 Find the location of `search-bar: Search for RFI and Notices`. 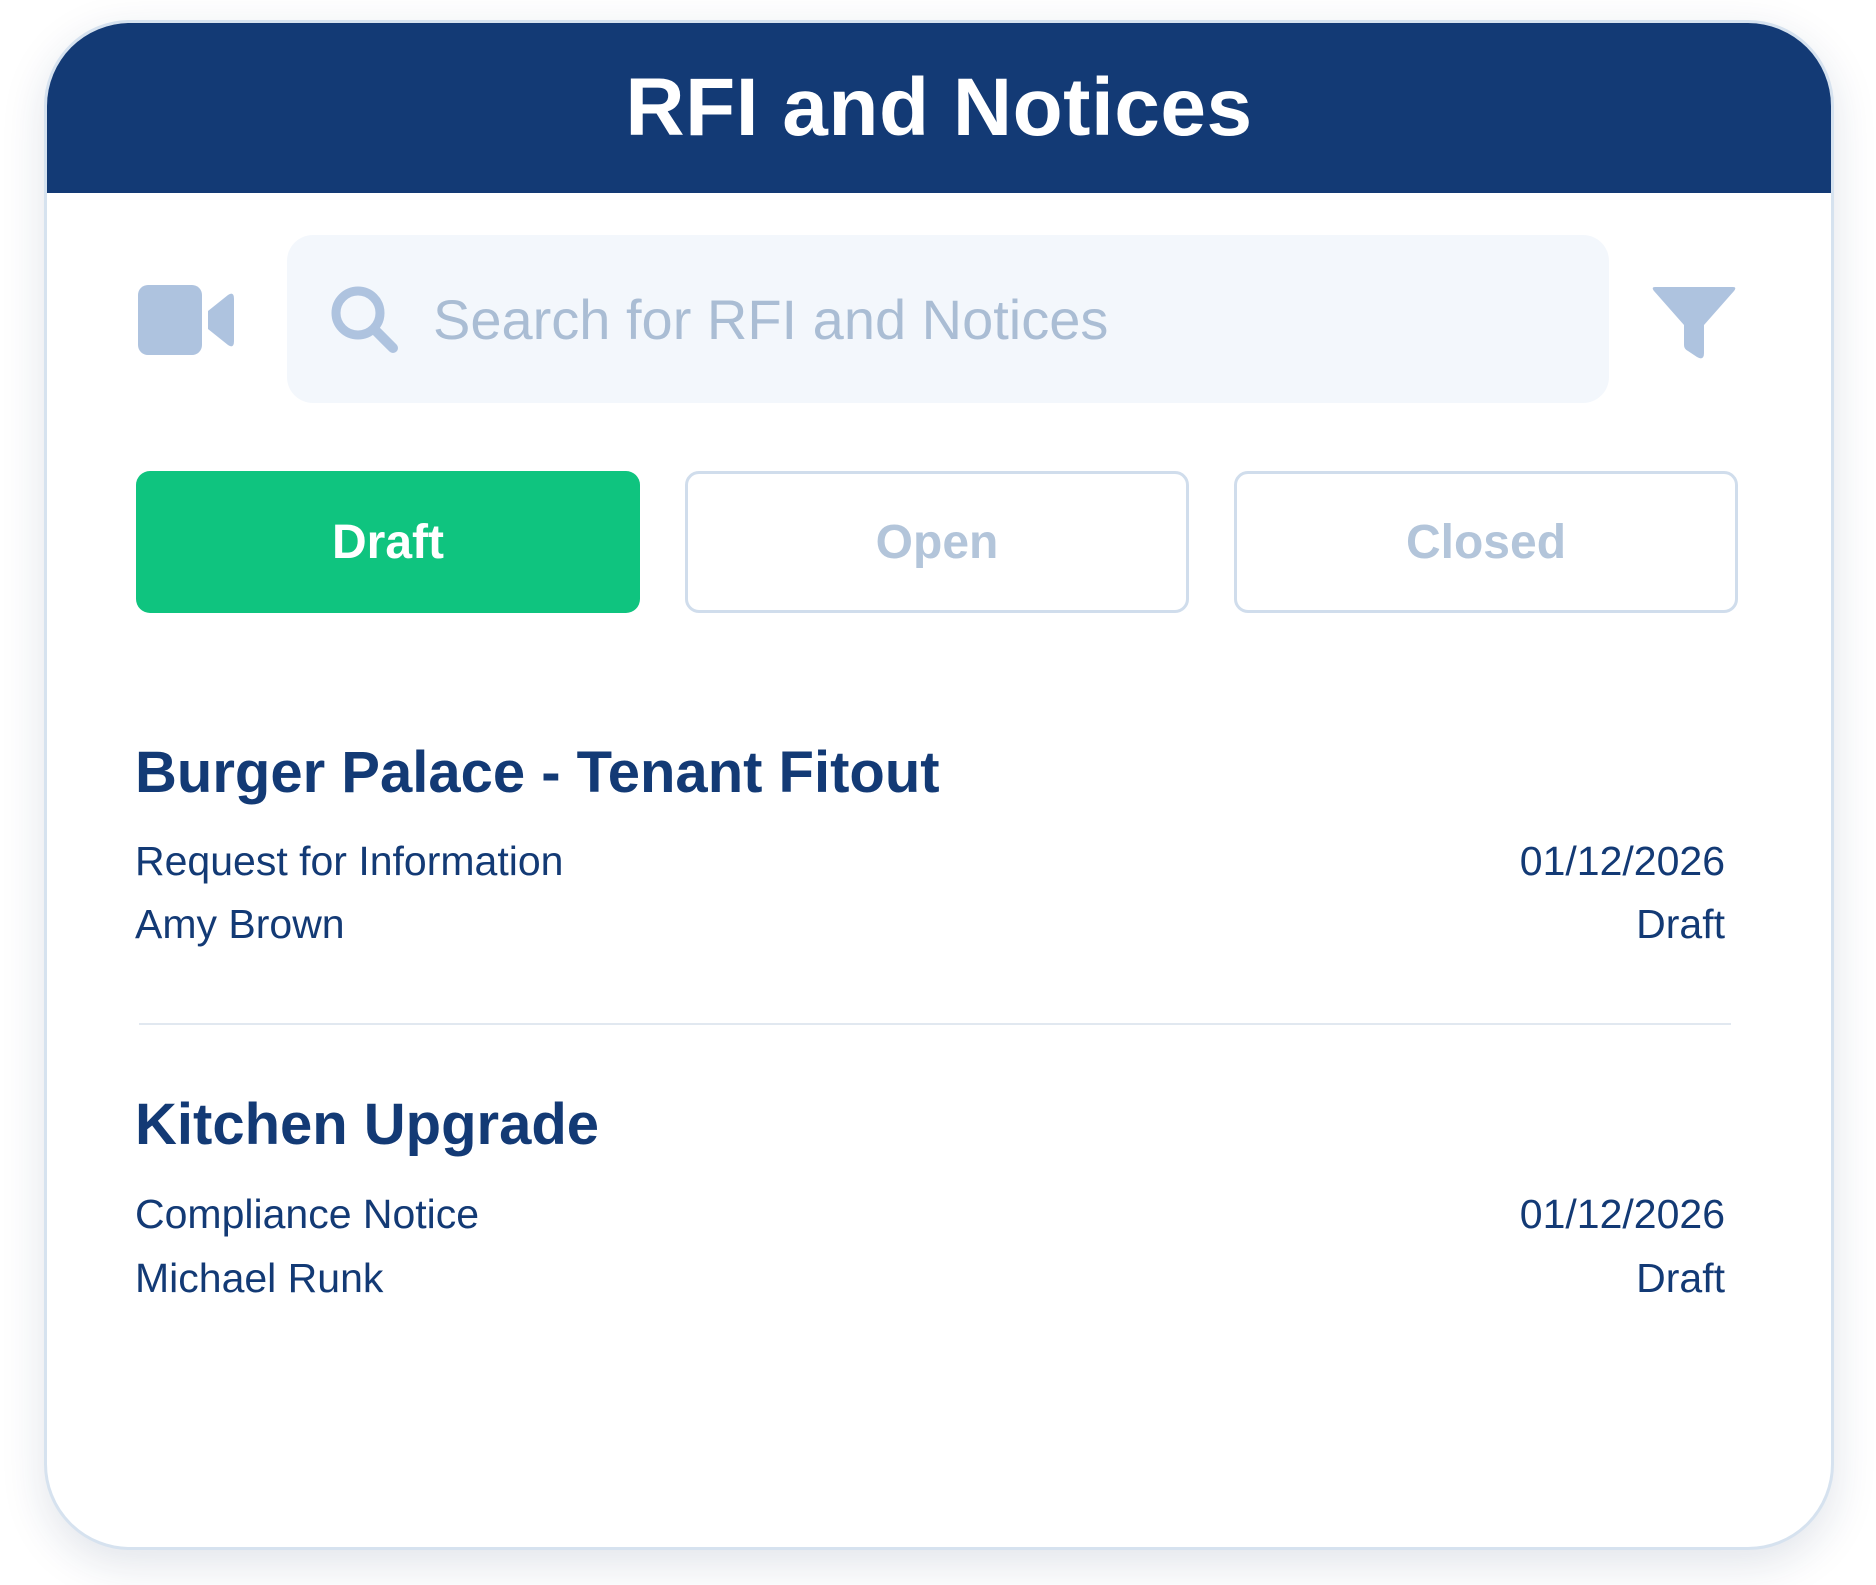

search-bar: Search for RFI and Notices is located at coordinates (948, 319).